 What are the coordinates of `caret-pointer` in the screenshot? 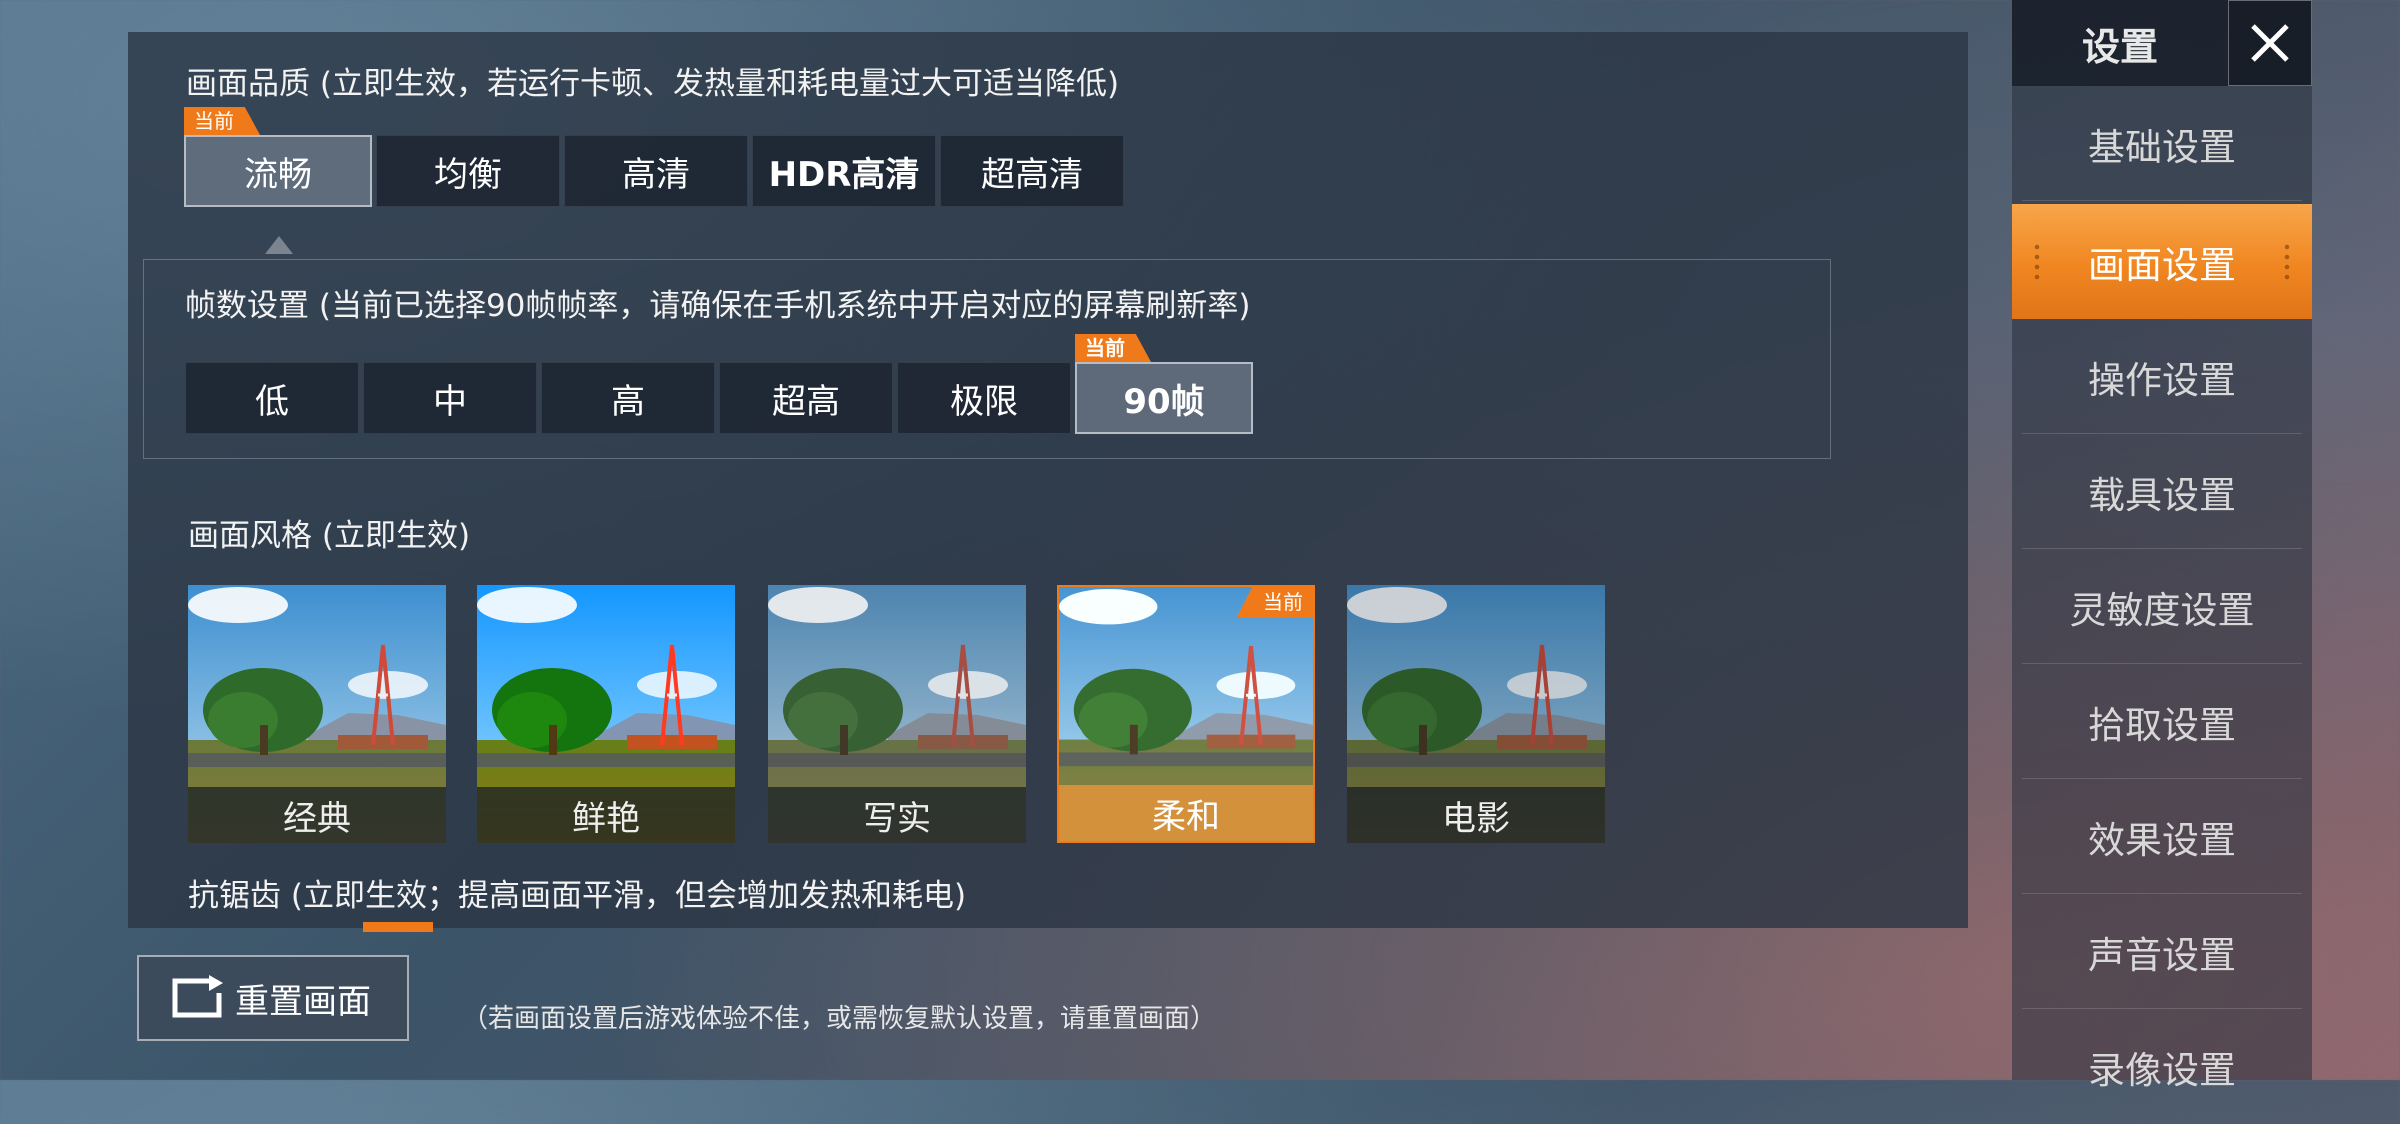 It's located at (279, 245).